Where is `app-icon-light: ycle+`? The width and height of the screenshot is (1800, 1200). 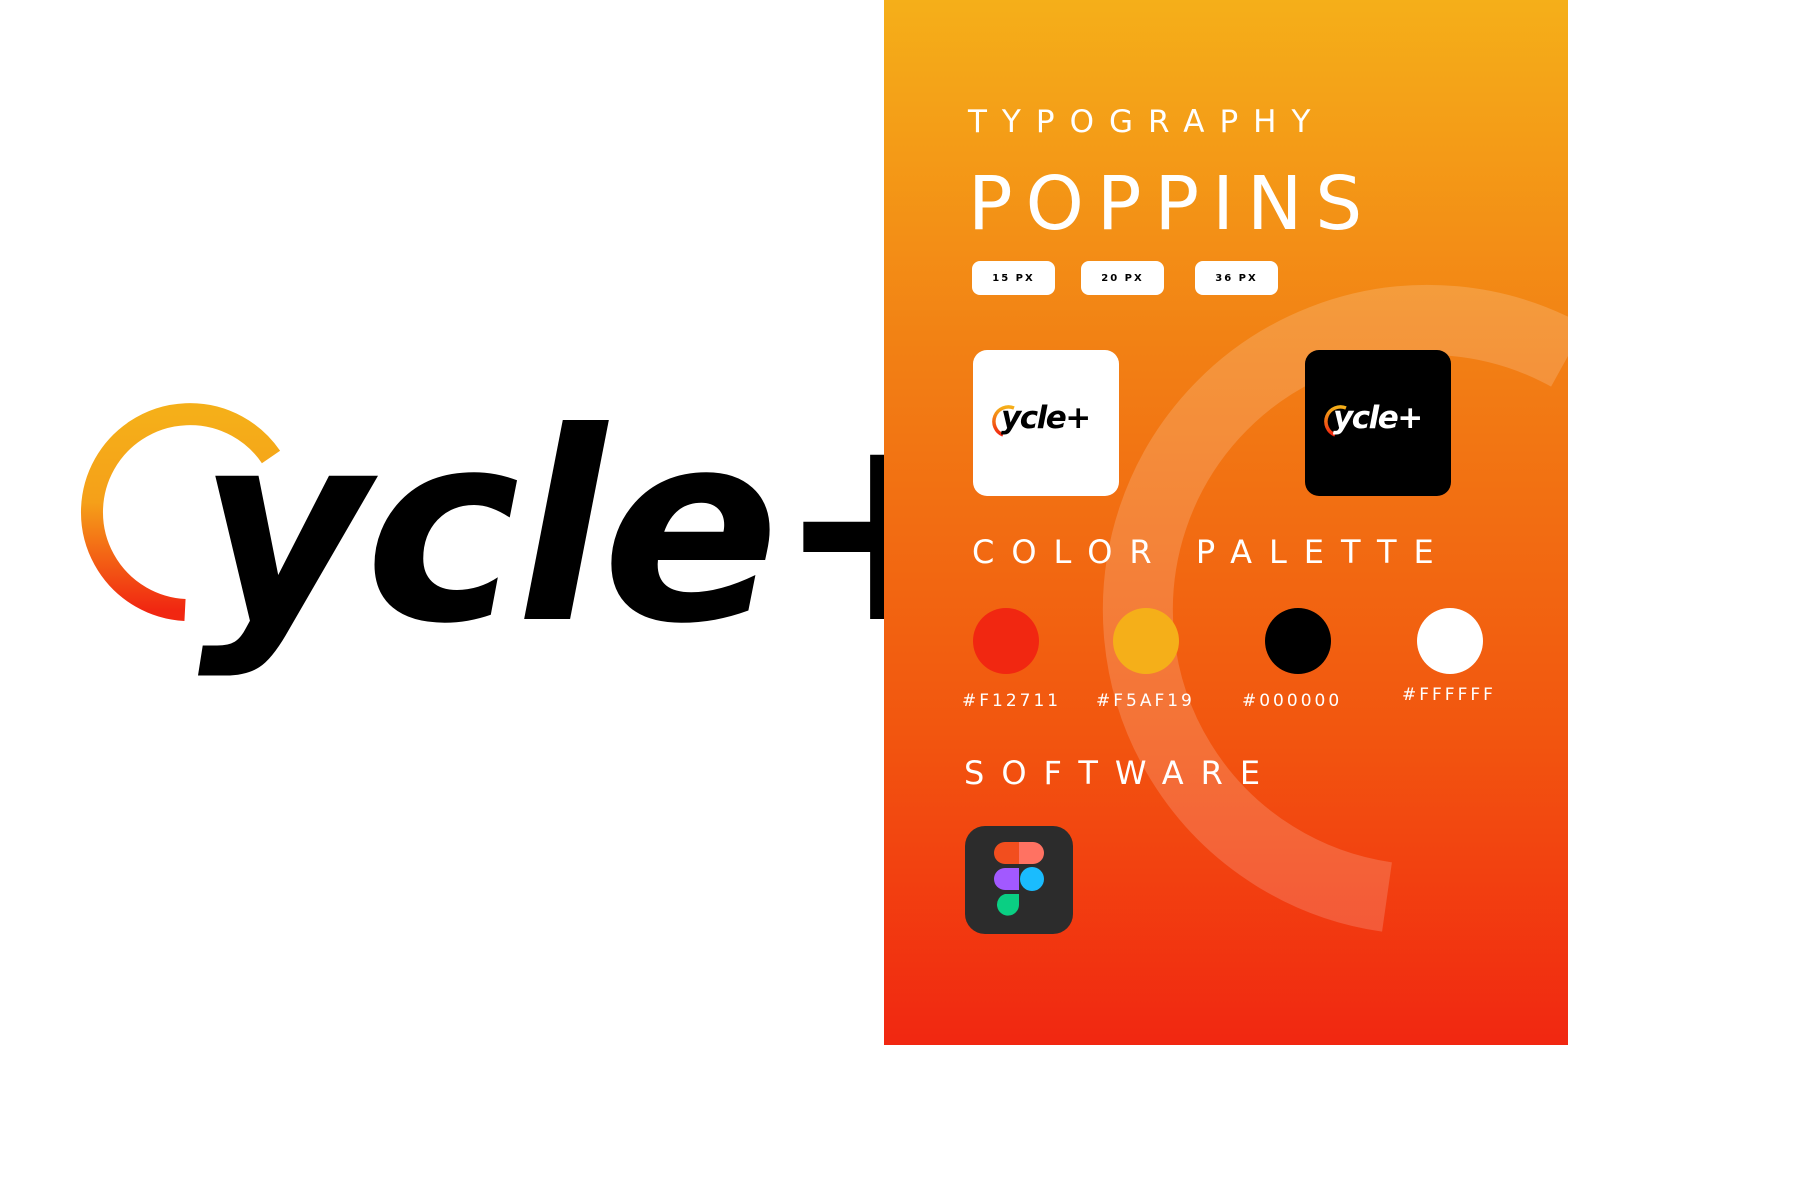 app-icon-light: ycle+ is located at coordinates (1046, 423).